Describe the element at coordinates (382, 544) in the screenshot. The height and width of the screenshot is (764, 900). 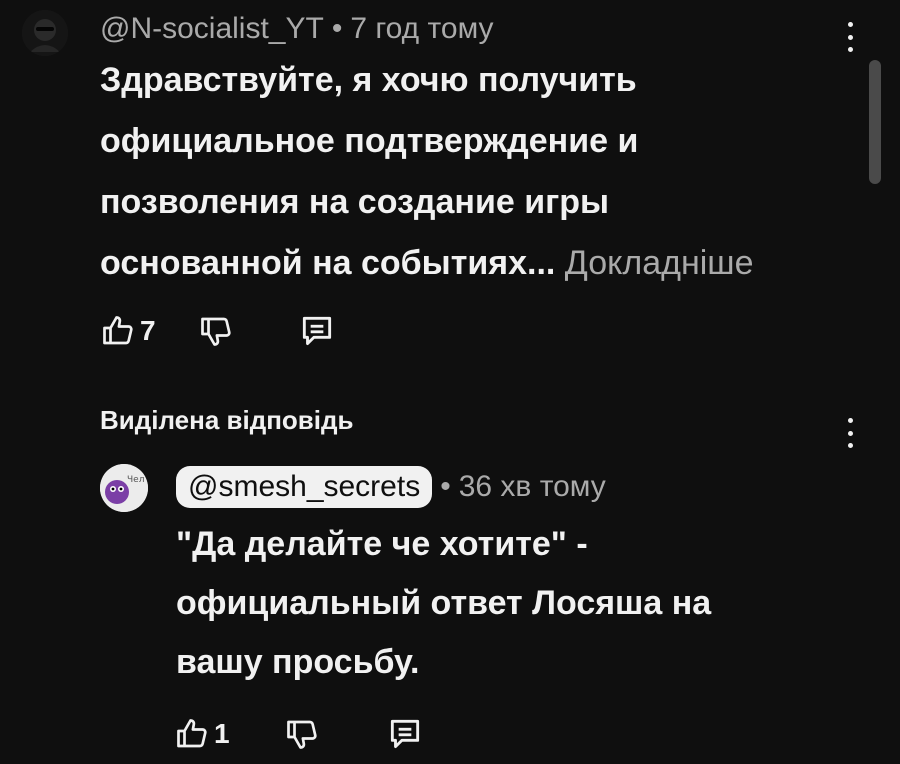
I see `reply-text-line: "Да делайте че хотите" -` at that location.